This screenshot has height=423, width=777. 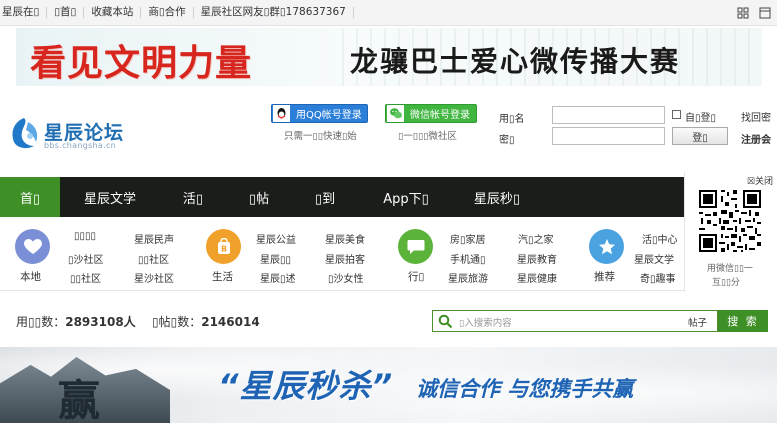 What do you see at coordinates (658, 277) in the screenshot?
I see `category-link: 奇▯趣事` at bounding box center [658, 277].